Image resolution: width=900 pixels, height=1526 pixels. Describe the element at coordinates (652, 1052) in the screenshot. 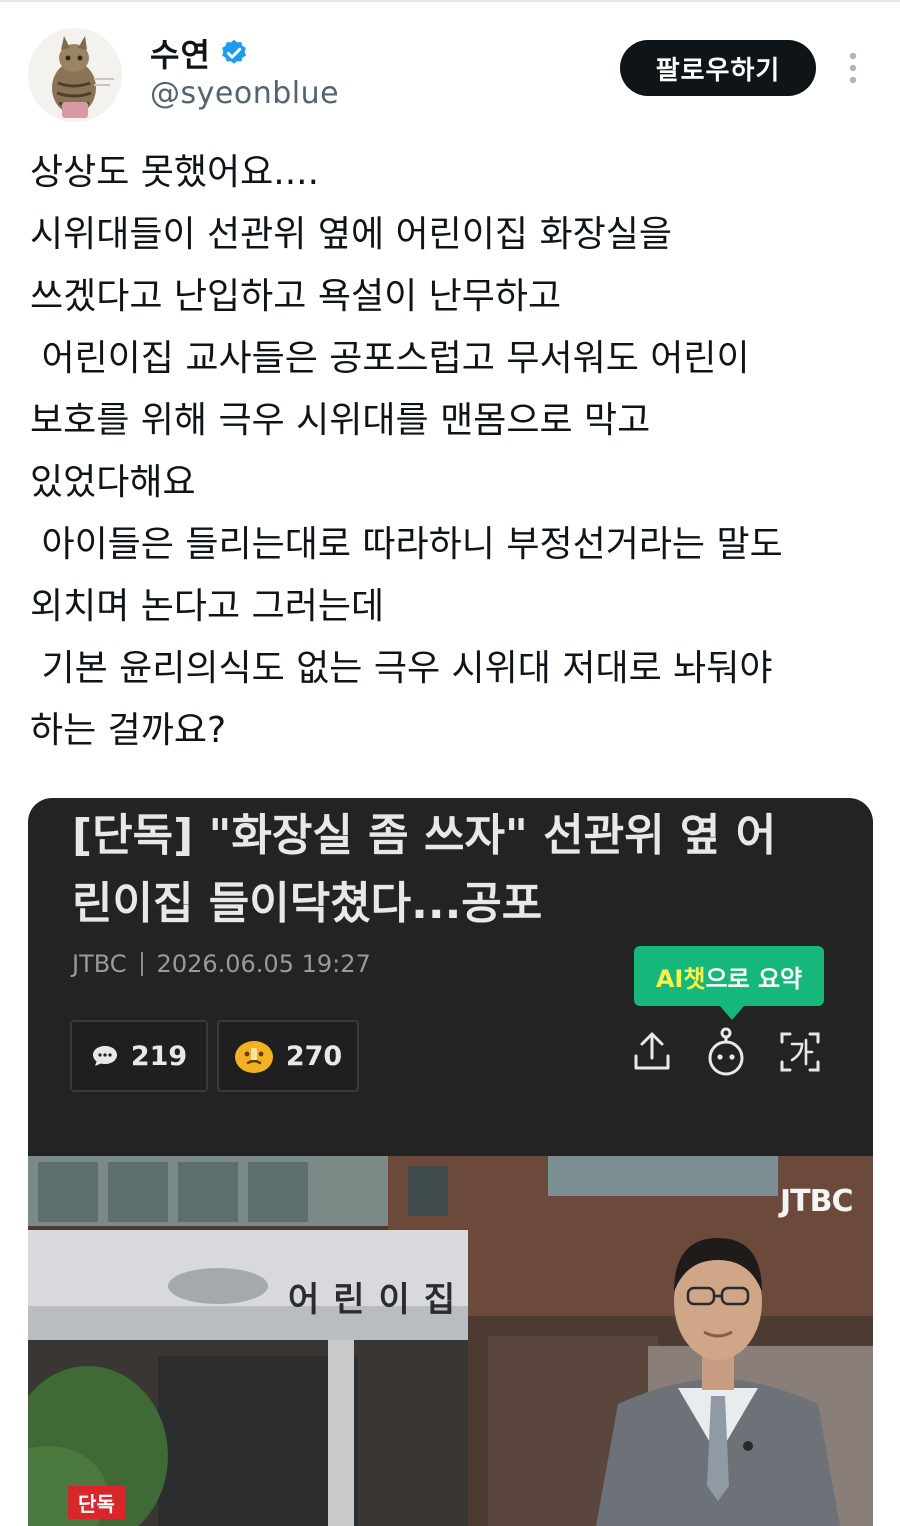

I see `share-icon` at that location.